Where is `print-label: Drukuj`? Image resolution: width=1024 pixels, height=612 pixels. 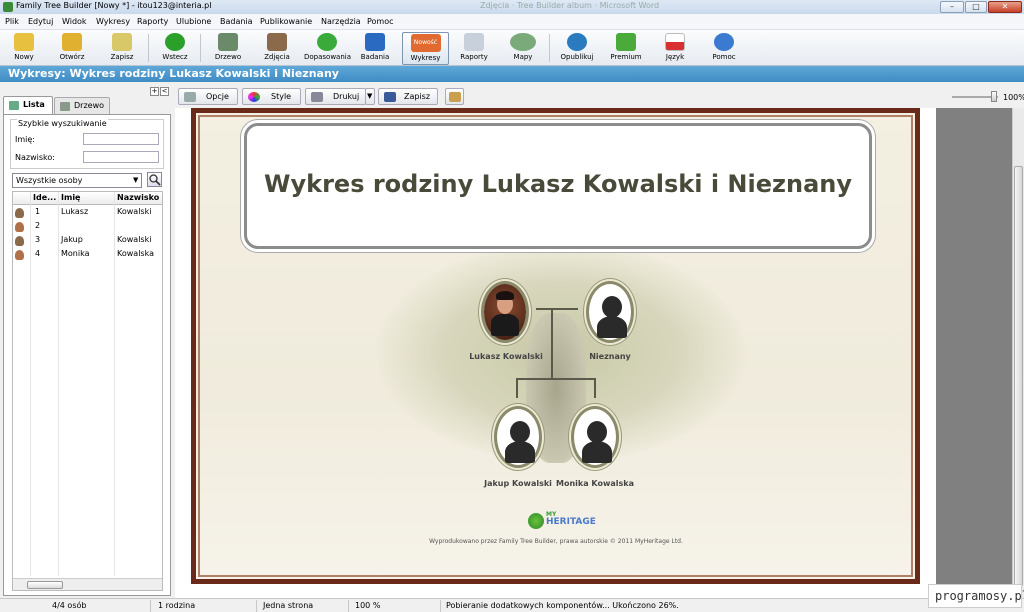
print-label: Drukuj is located at coordinates (346, 96).